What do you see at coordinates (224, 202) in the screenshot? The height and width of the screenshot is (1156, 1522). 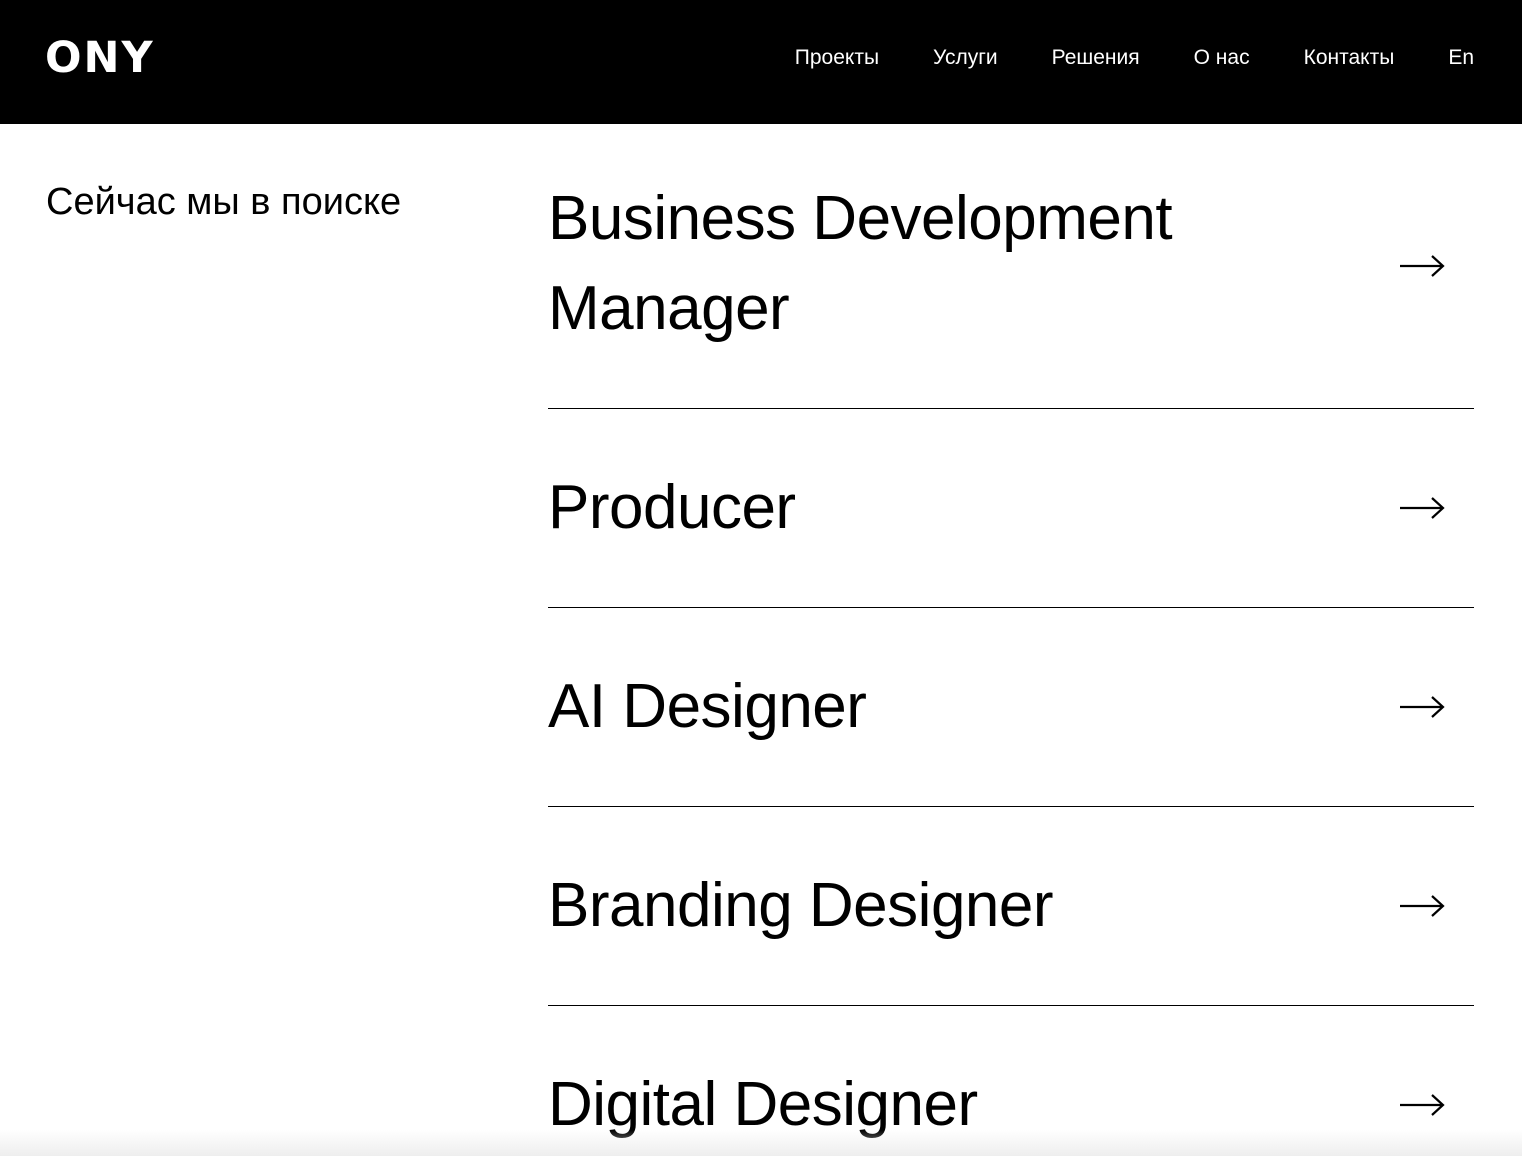 I see `section-title: Сейчас мы в поиске` at bounding box center [224, 202].